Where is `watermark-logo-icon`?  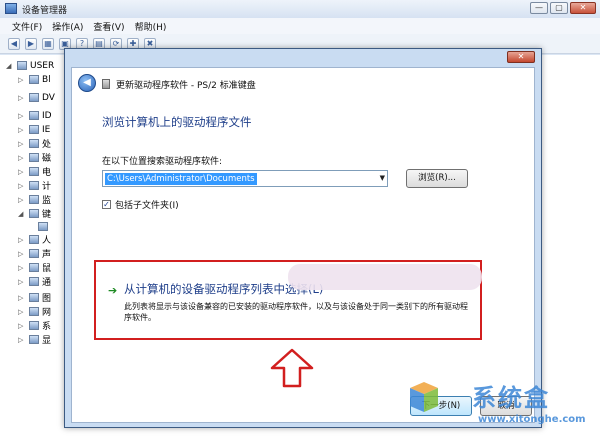
watermark-logo-icon is located at coordinates (424, 397).